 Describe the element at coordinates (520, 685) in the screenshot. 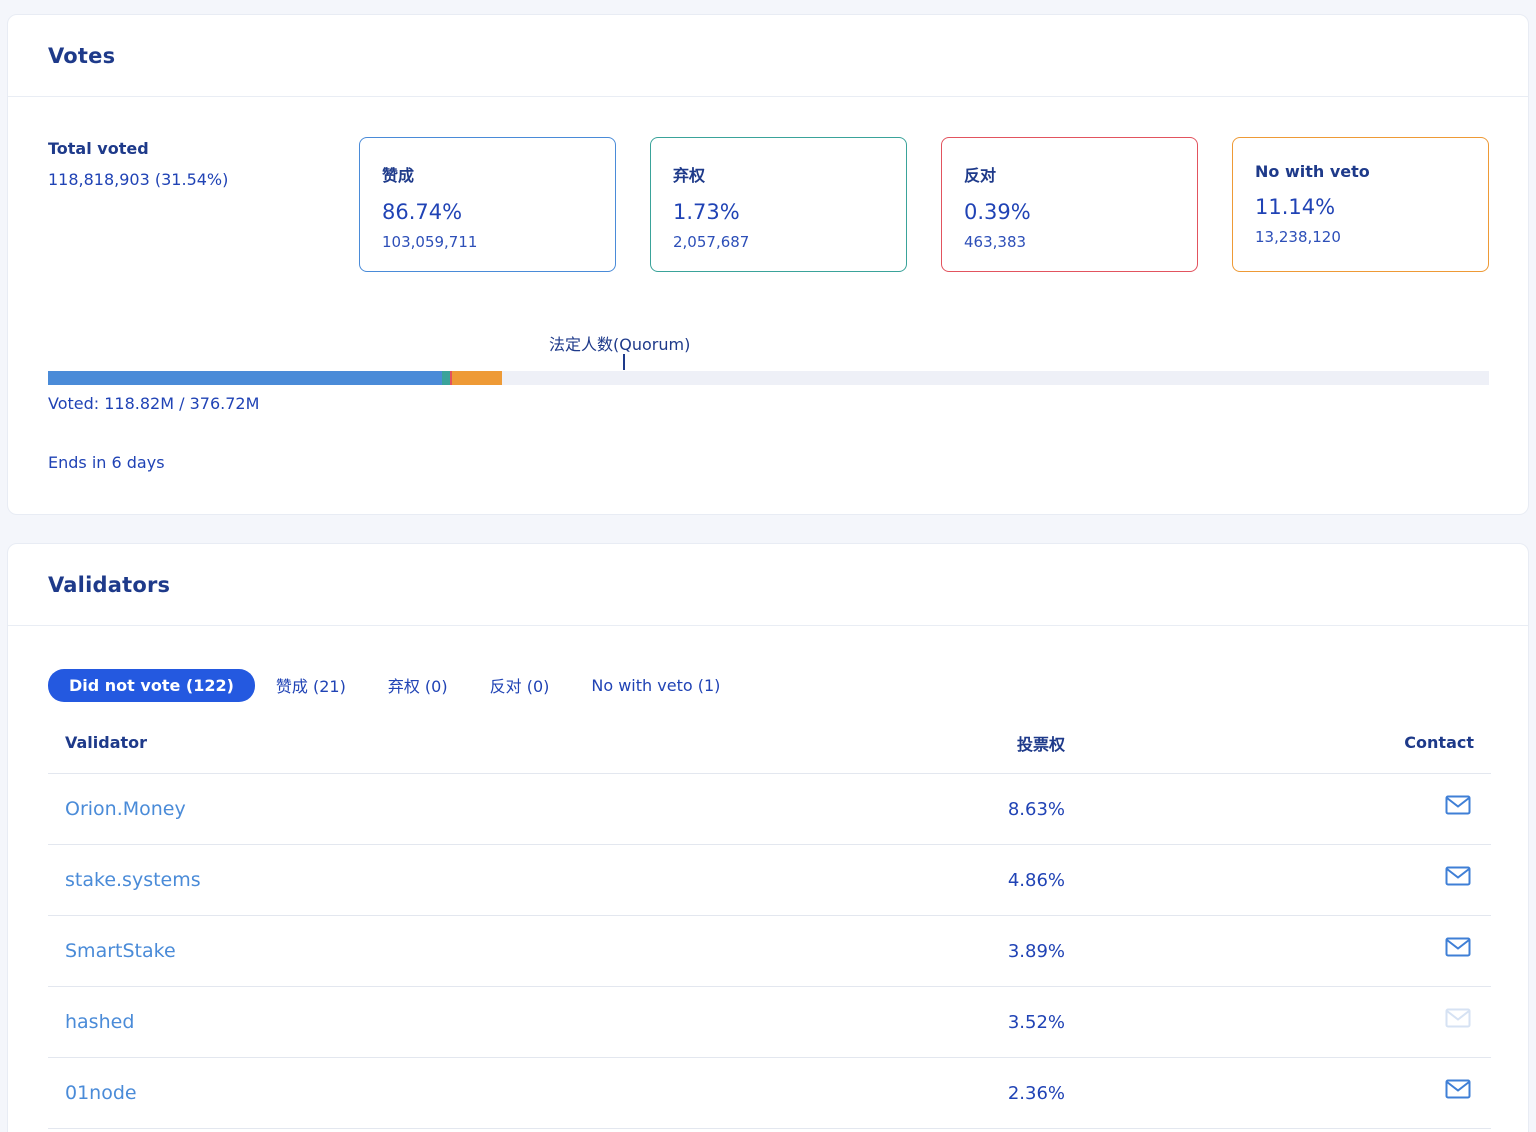

I see `tab-no: 反对 (0)` at that location.